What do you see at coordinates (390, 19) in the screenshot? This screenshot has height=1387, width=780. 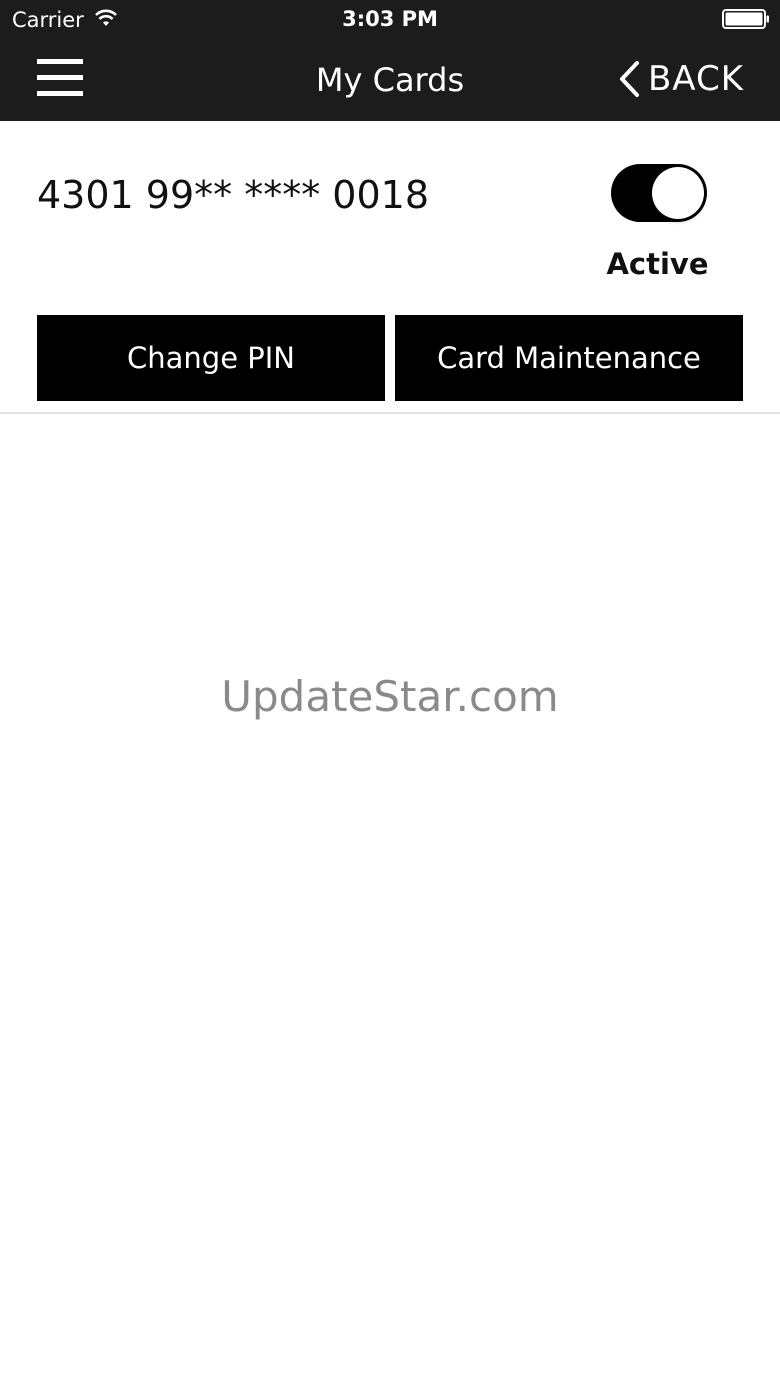 I see `status-time: 3:03 PM` at bounding box center [390, 19].